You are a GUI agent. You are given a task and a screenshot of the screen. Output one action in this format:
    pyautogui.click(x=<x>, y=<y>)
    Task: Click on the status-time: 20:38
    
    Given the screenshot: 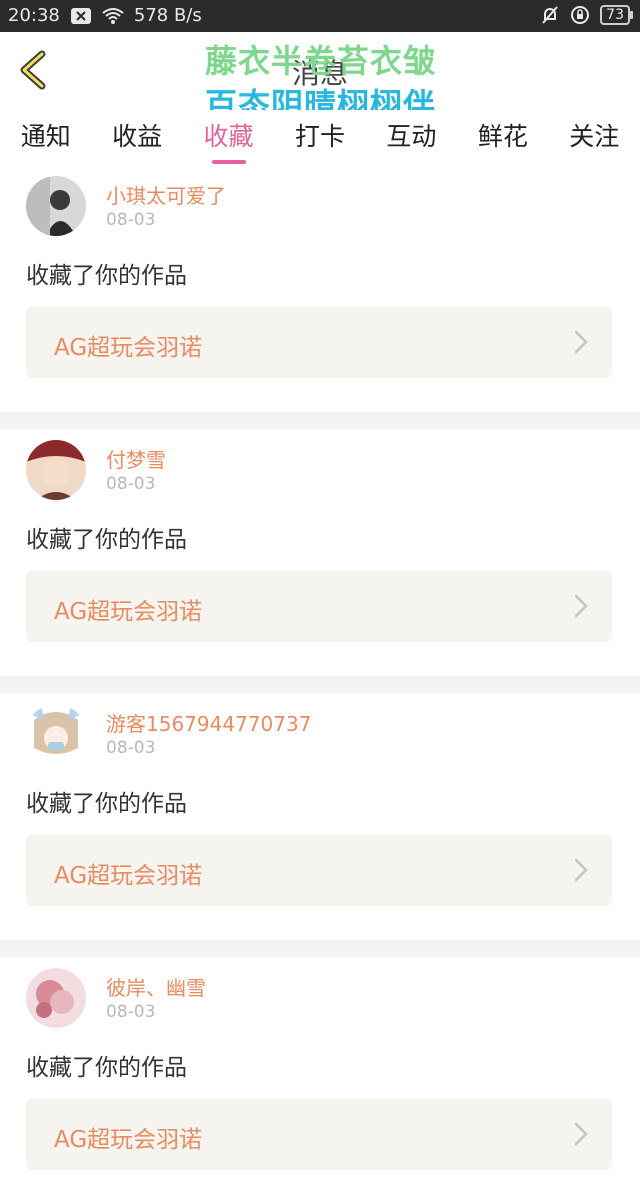 What is the action you would take?
    pyautogui.click(x=34, y=15)
    